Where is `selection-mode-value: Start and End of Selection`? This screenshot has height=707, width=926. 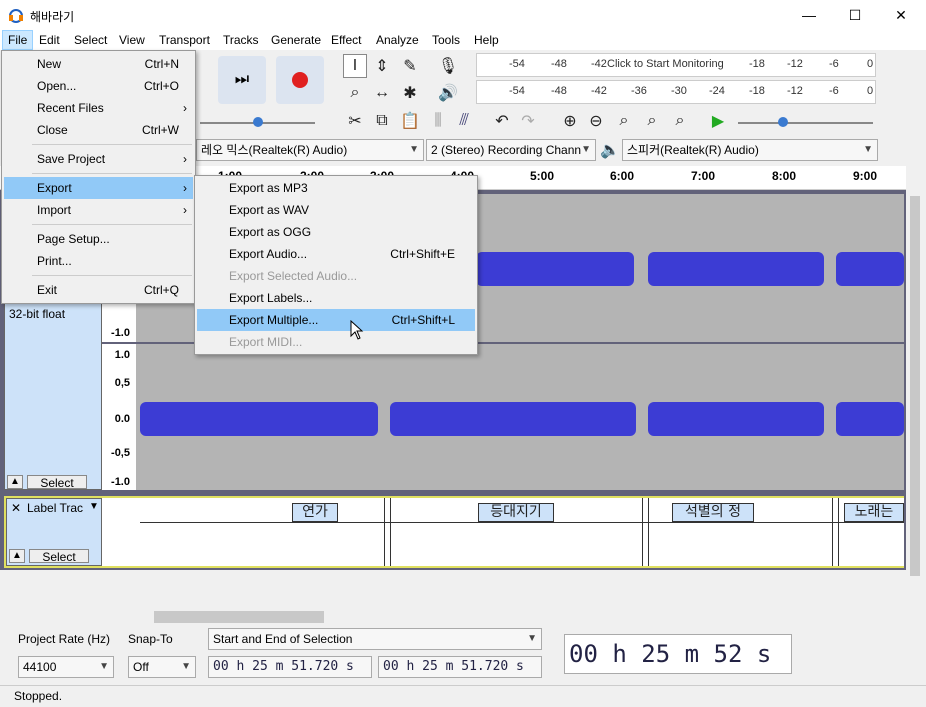
selection-mode-value: Start and End of Selection is located at coordinates (283, 639).